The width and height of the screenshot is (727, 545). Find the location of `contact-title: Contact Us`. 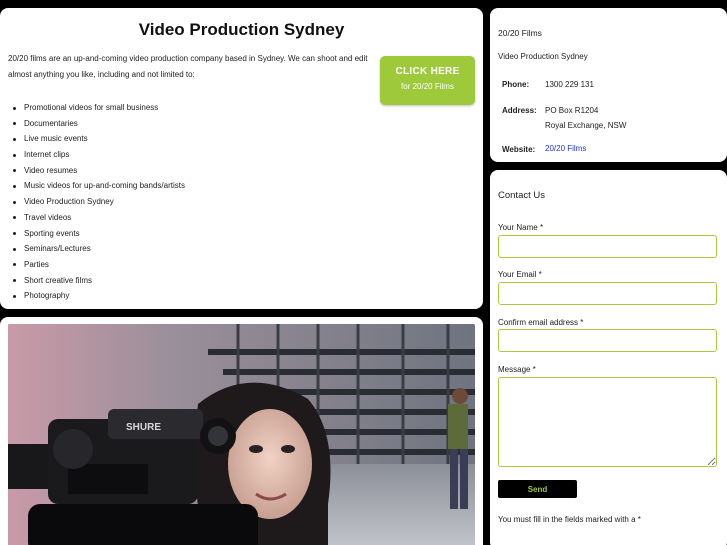

contact-title: Contact Us is located at coordinates (521, 195).